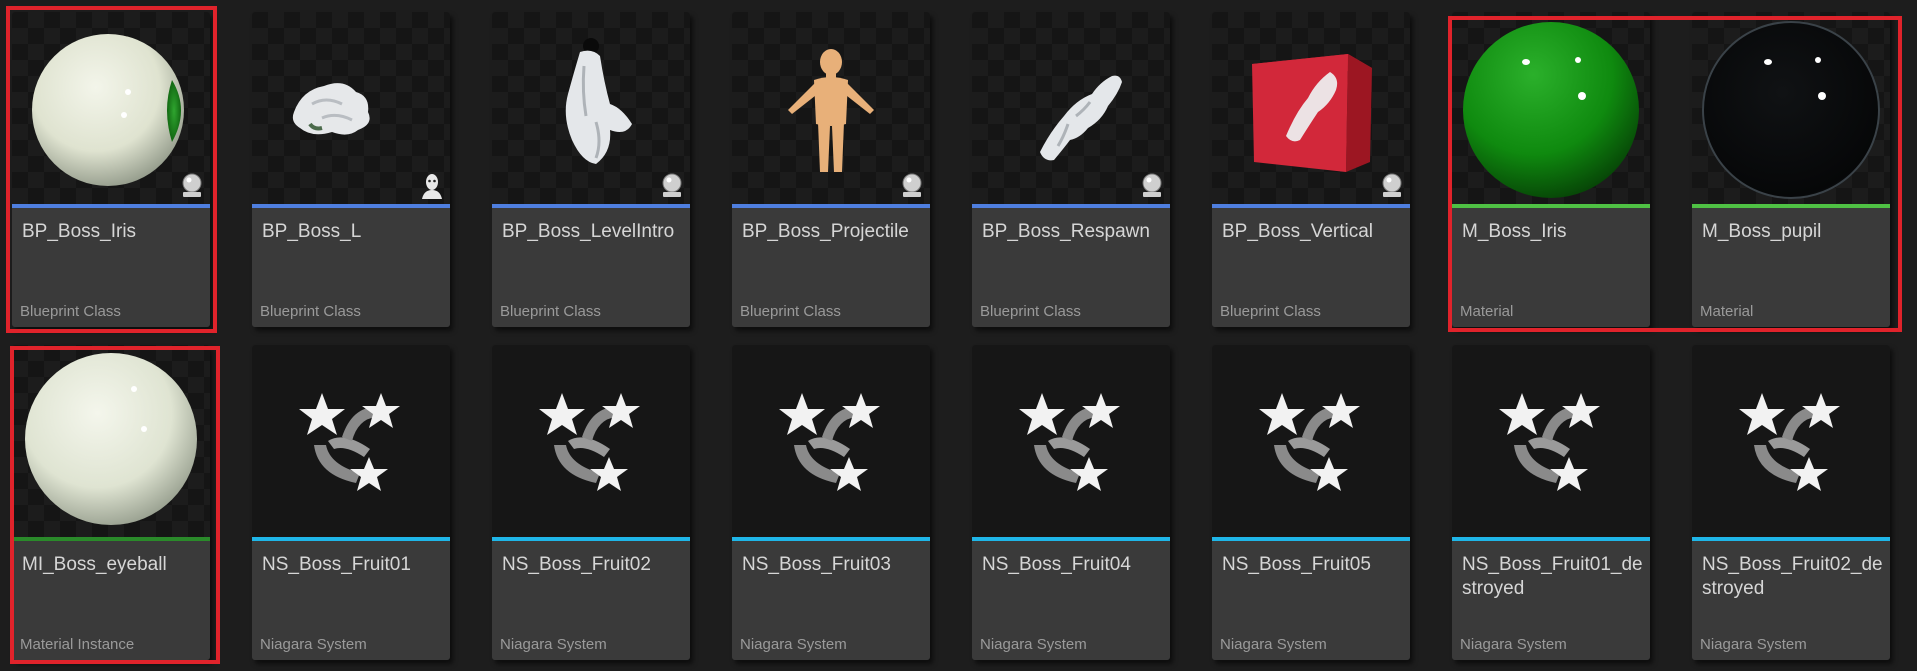  What do you see at coordinates (1791, 108) in the screenshot?
I see `black-sphere-thumbnail` at bounding box center [1791, 108].